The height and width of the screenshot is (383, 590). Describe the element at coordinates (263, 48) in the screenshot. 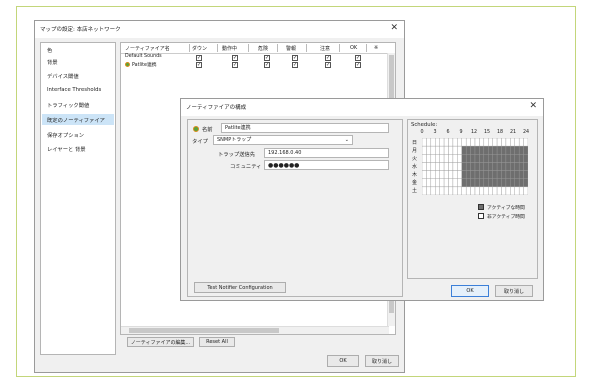

I see `column-header-critical: 危険` at that location.